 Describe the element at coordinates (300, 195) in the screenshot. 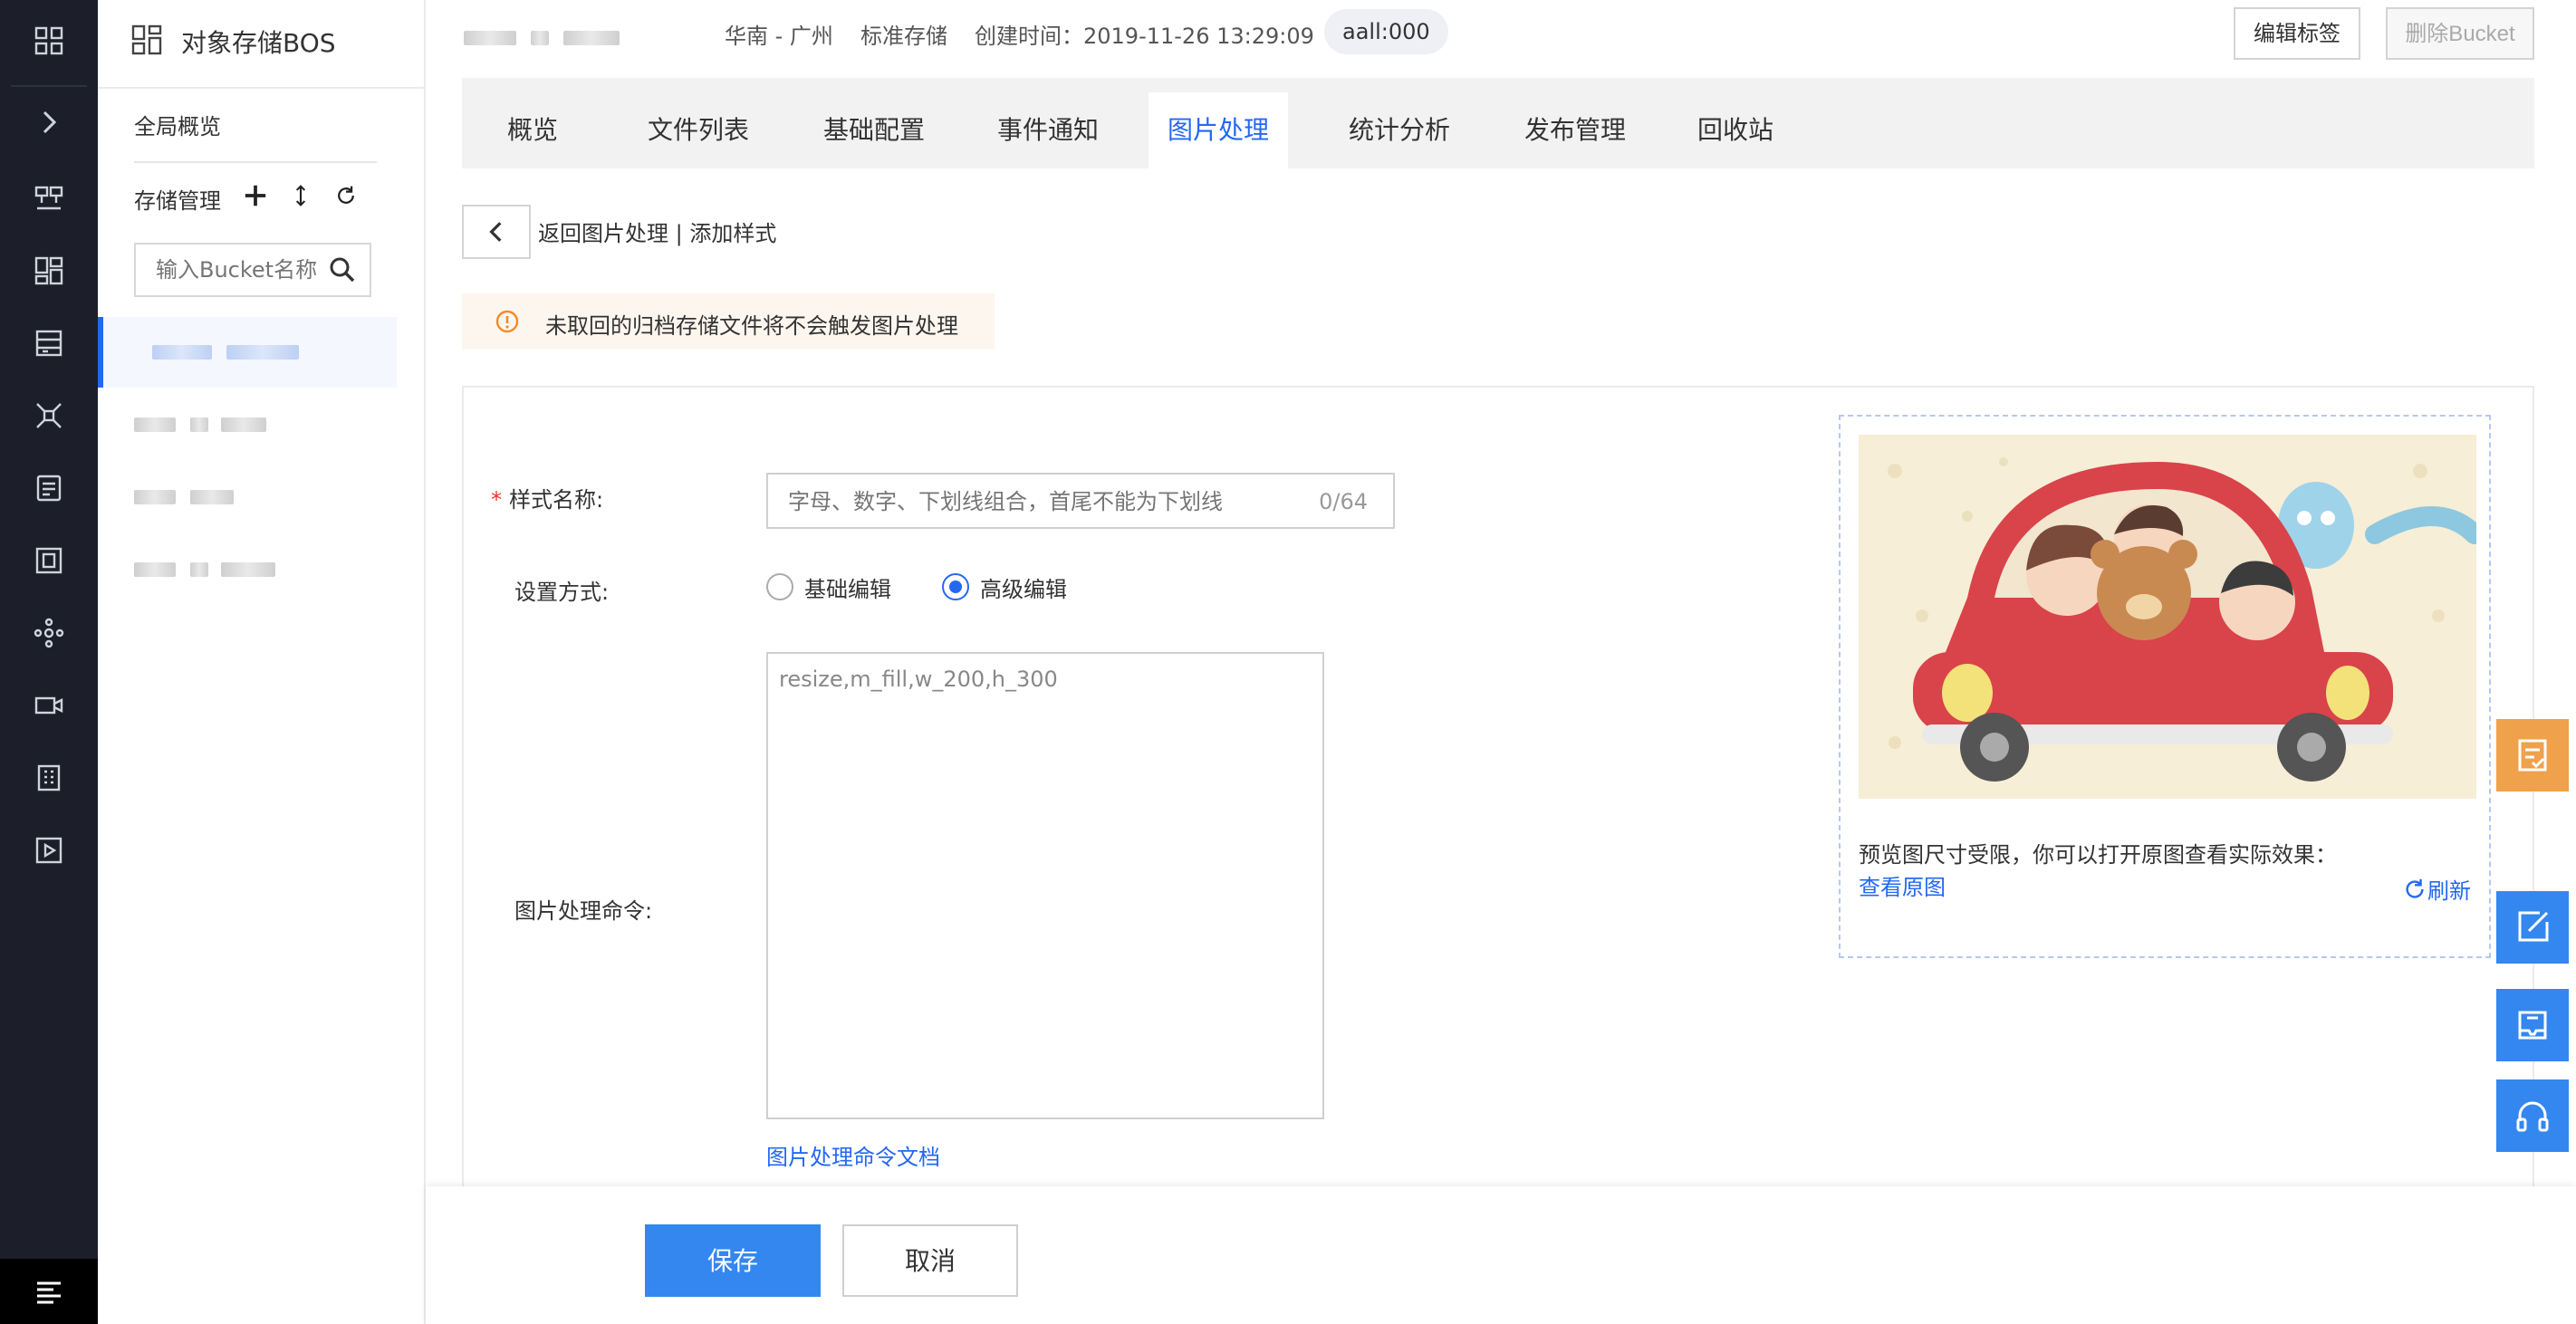

I see `sort-icon` at that location.